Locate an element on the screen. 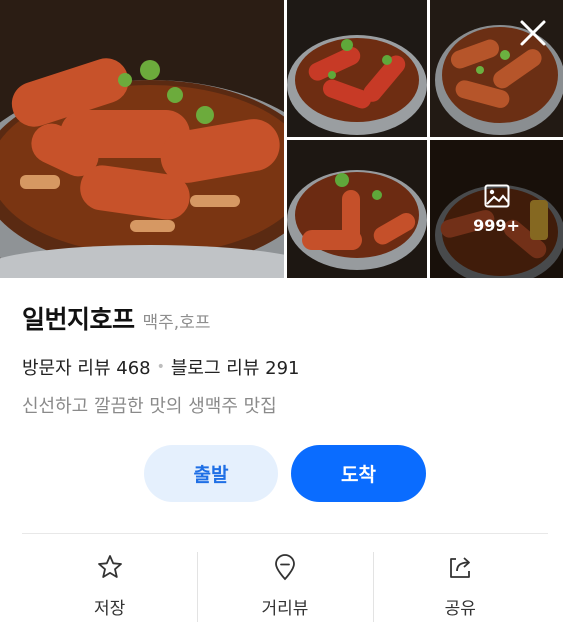 The height and width of the screenshot is (635, 563). review-counts: 방문자 리뷰 468 • 블로그 리뷰 291 is located at coordinates (282, 367).